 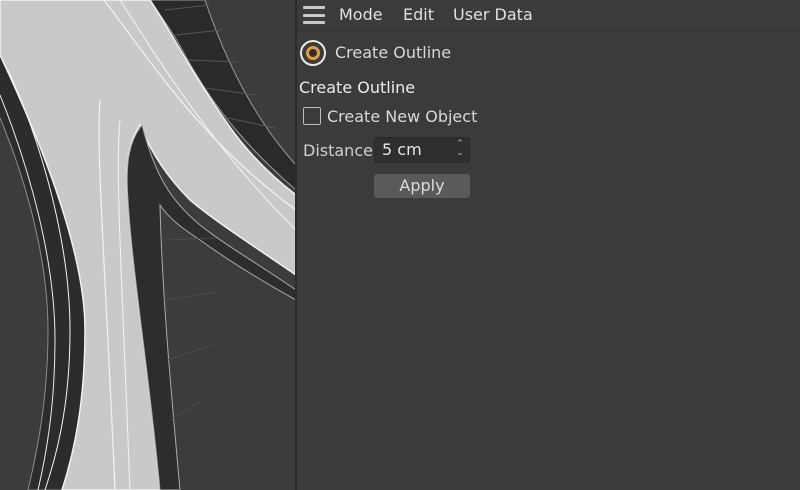 I want to click on menu-bar: Mode Edit User Data, so click(x=548, y=15).